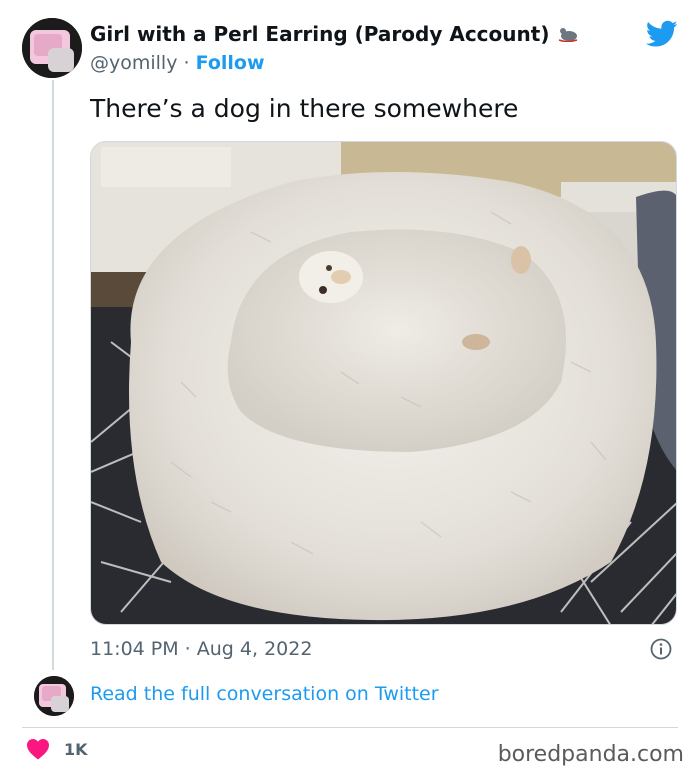  I want to click on twitter-bird-icon, so click(662, 34).